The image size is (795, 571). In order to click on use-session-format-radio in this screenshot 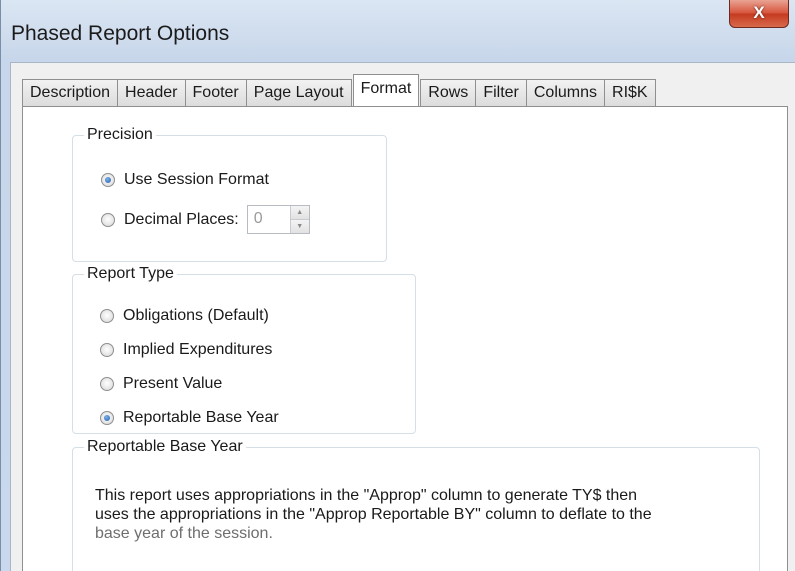, I will do `click(108, 180)`.